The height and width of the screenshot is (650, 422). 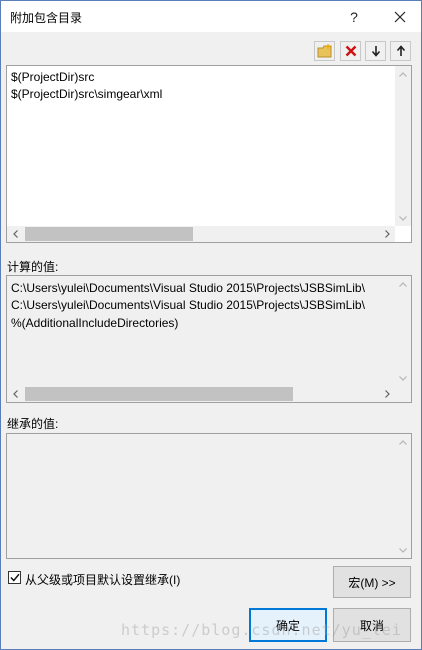 I want to click on new-line-button, so click(x=324, y=51).